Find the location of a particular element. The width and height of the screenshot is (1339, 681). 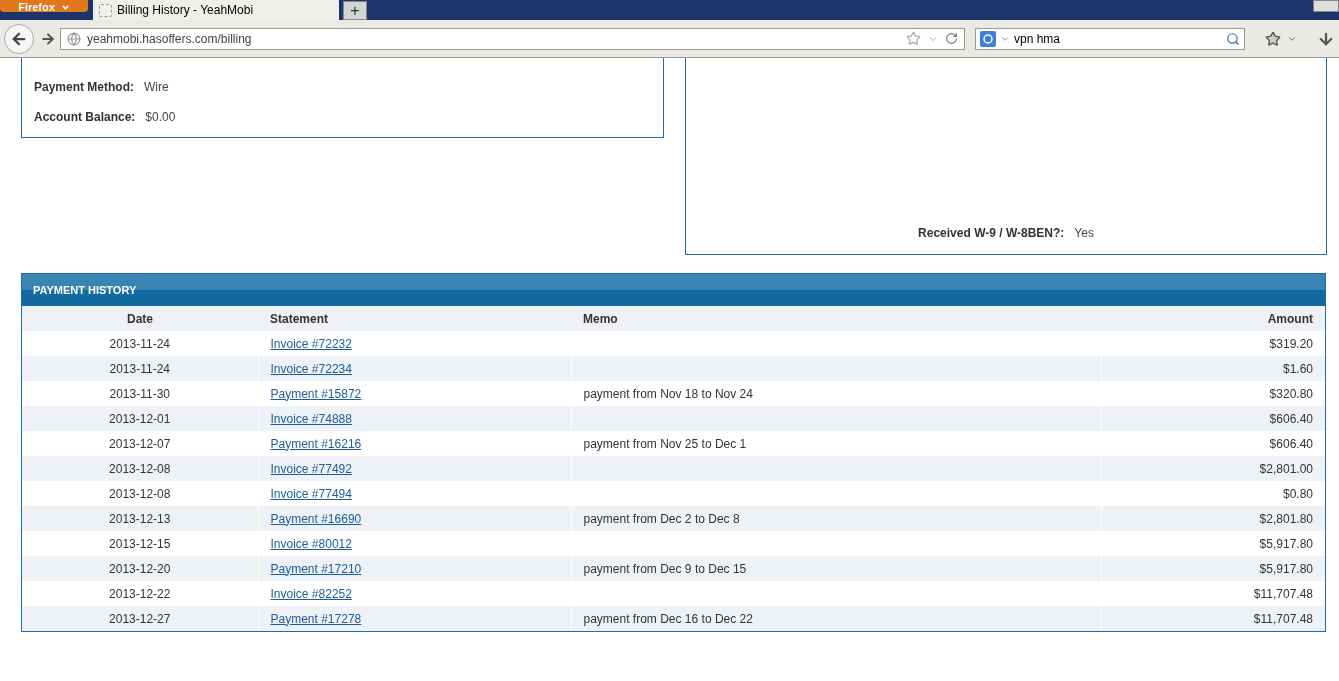

amount-cell: $319.20 is located at coordinates (1213, 343).